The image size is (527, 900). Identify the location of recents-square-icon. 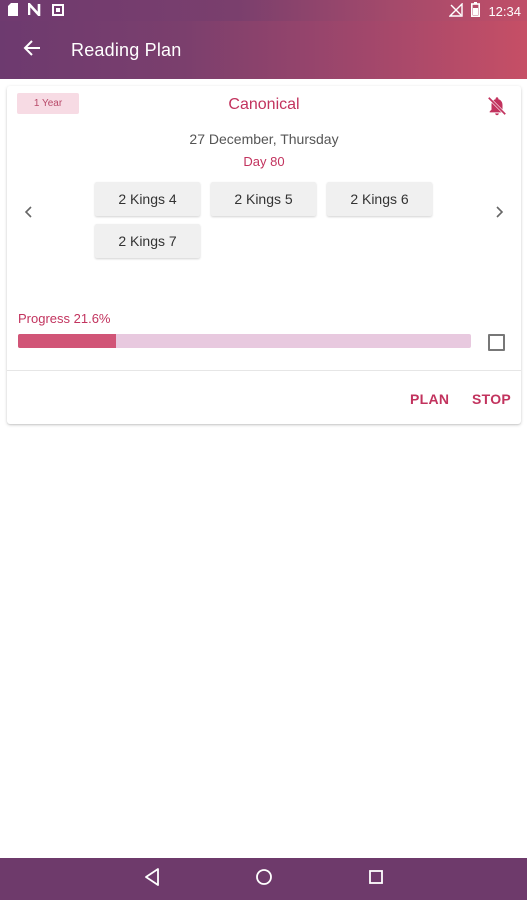
(376, 879).